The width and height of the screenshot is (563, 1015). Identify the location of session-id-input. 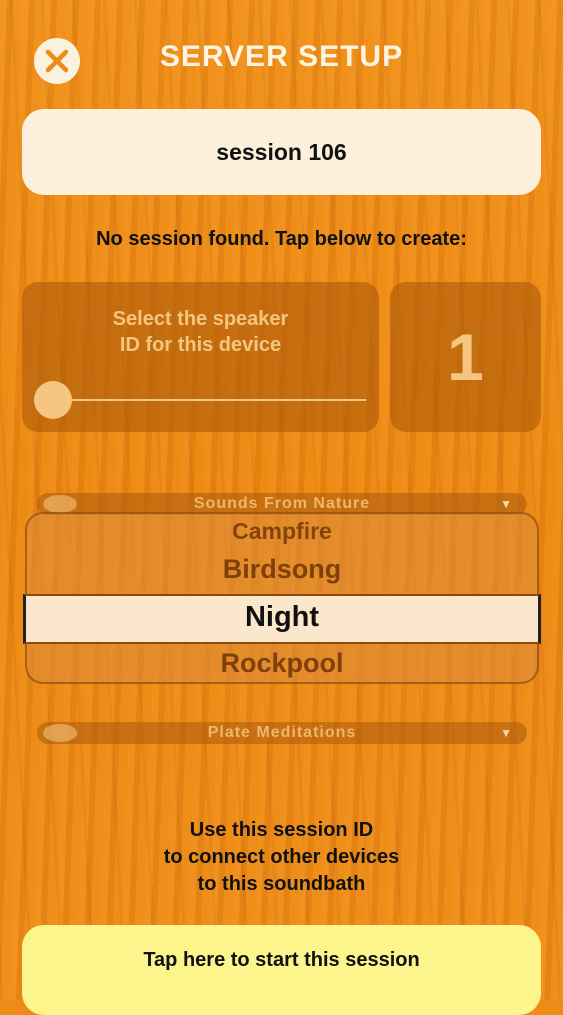
(281, 152).